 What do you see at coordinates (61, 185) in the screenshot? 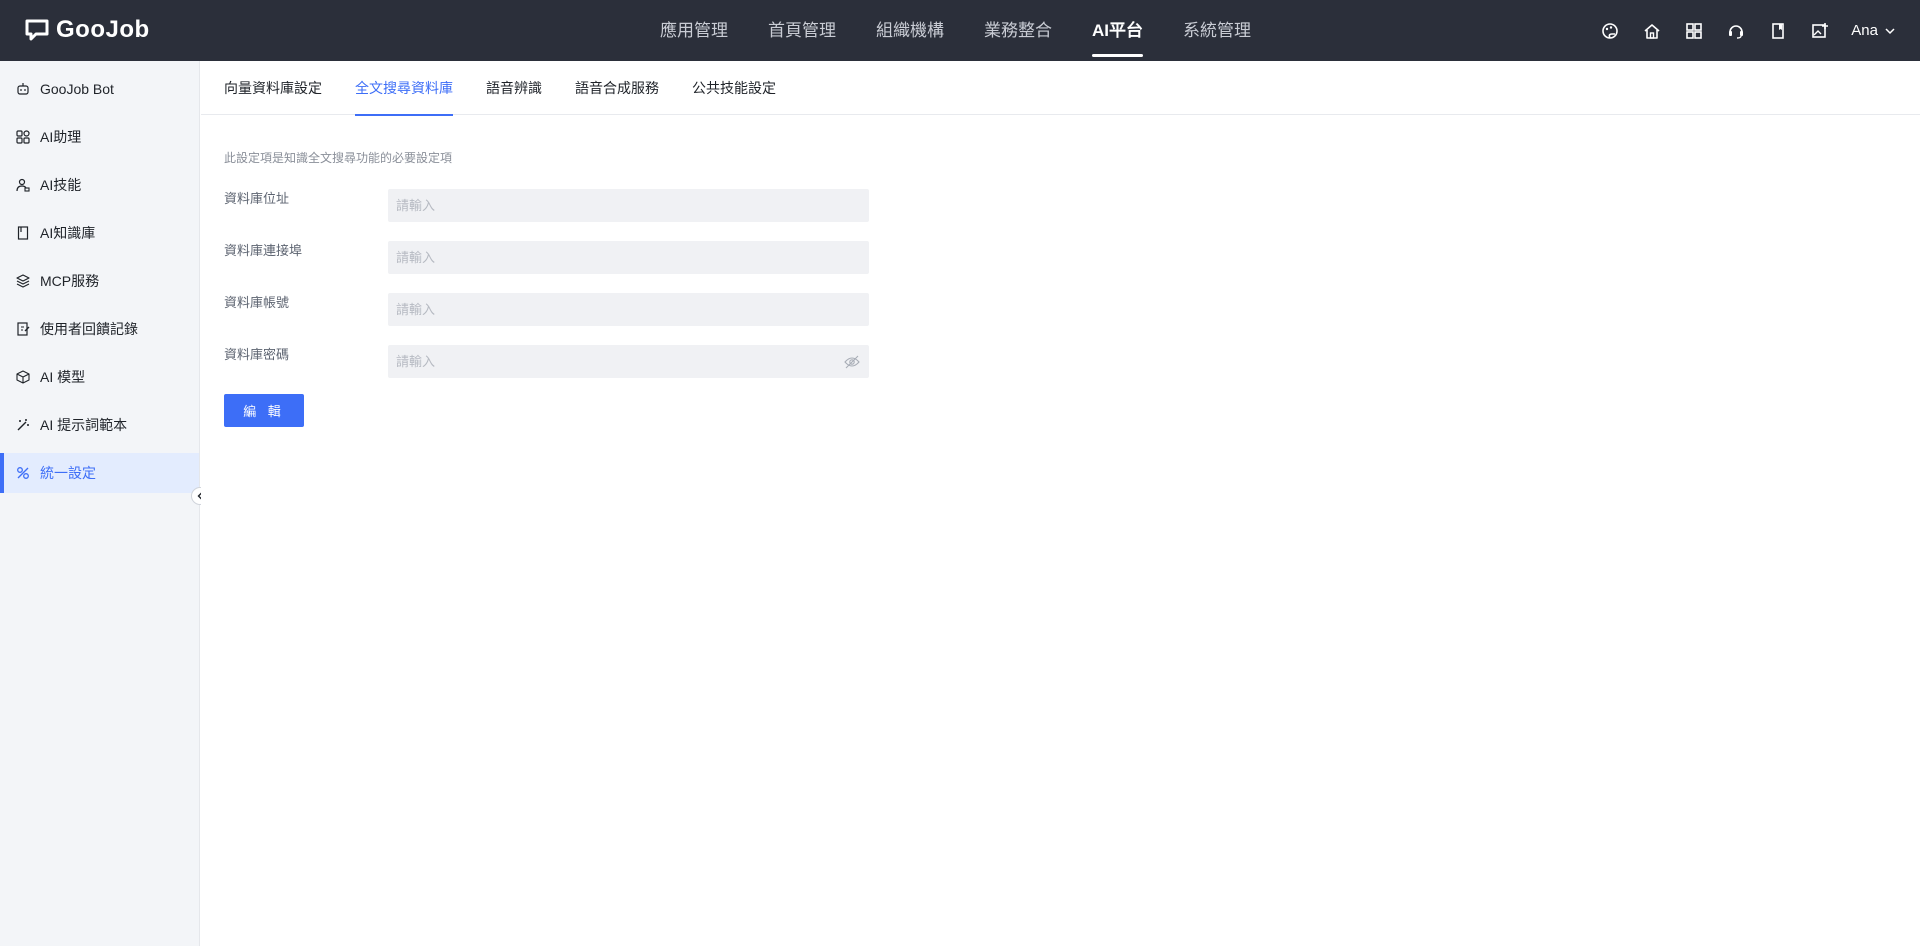
I see `sidebar-item-label: AI技能` at bounding box center [61, 185].